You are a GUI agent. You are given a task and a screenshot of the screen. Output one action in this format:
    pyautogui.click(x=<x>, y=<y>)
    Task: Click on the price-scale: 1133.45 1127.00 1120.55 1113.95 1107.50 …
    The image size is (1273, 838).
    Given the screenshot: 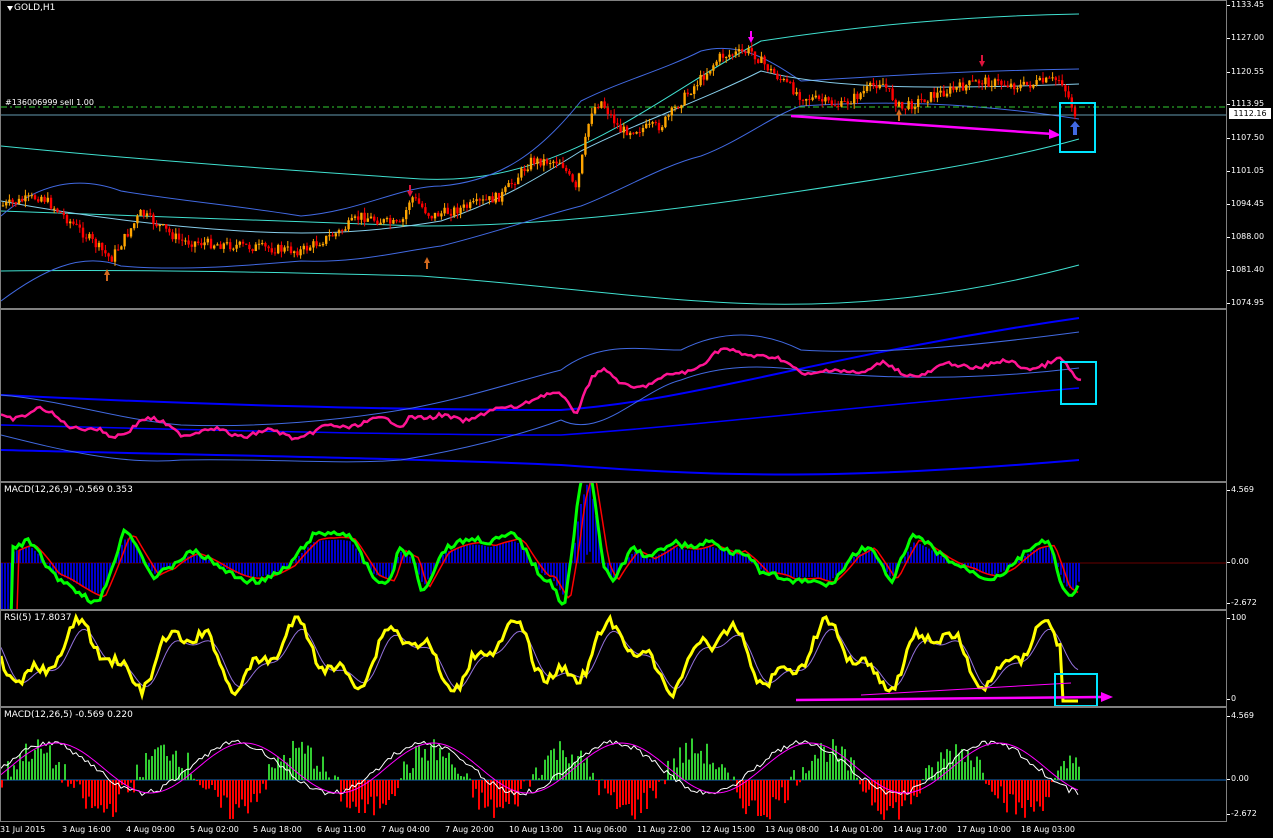 What is the action you would take?
    pyautogui.click(x=1250, y=154)
    